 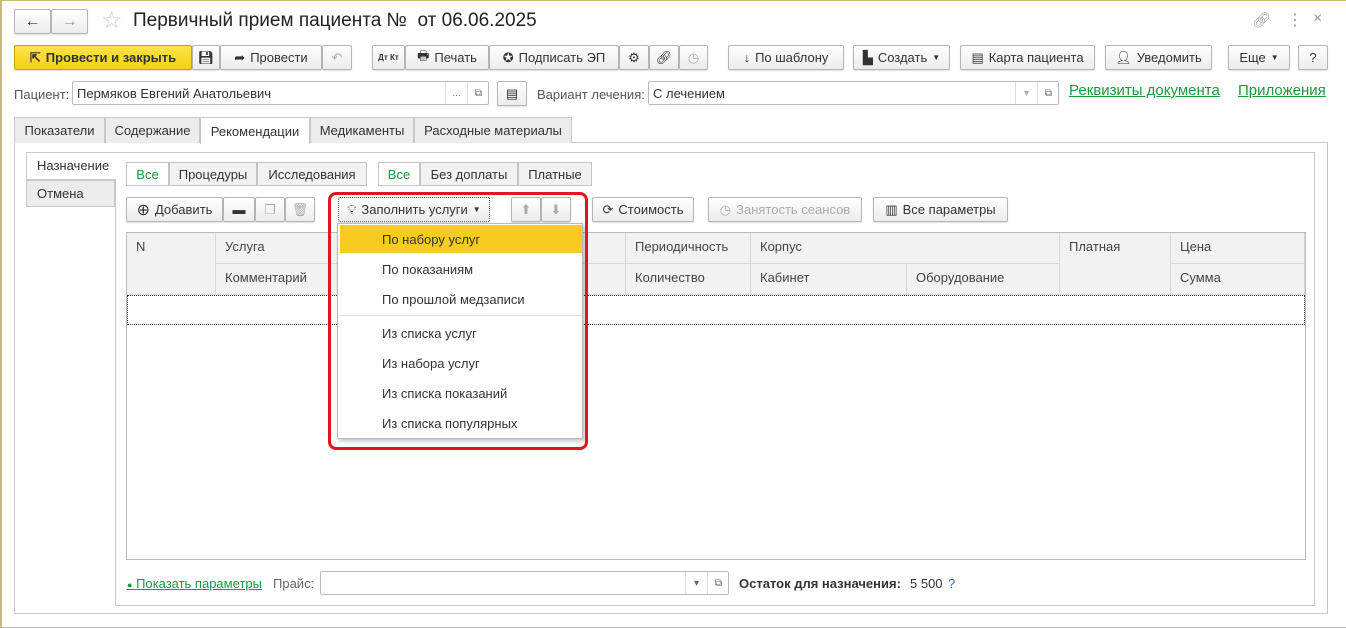 What do you see at coordinates (147, 174) in the screenshot?
I see `filter-all: Все` at bounding box center [147, 174].